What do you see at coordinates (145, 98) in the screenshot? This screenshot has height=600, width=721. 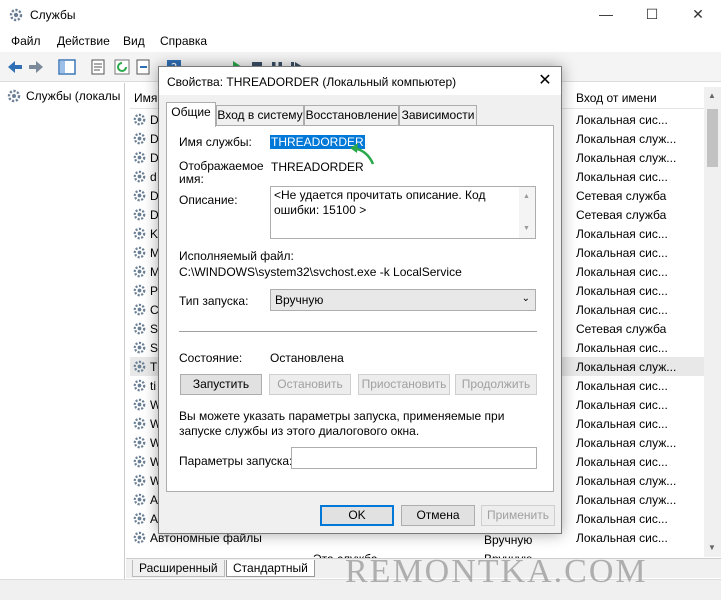 I see `column-name-header: Имя` at bounding box center [145, 98].